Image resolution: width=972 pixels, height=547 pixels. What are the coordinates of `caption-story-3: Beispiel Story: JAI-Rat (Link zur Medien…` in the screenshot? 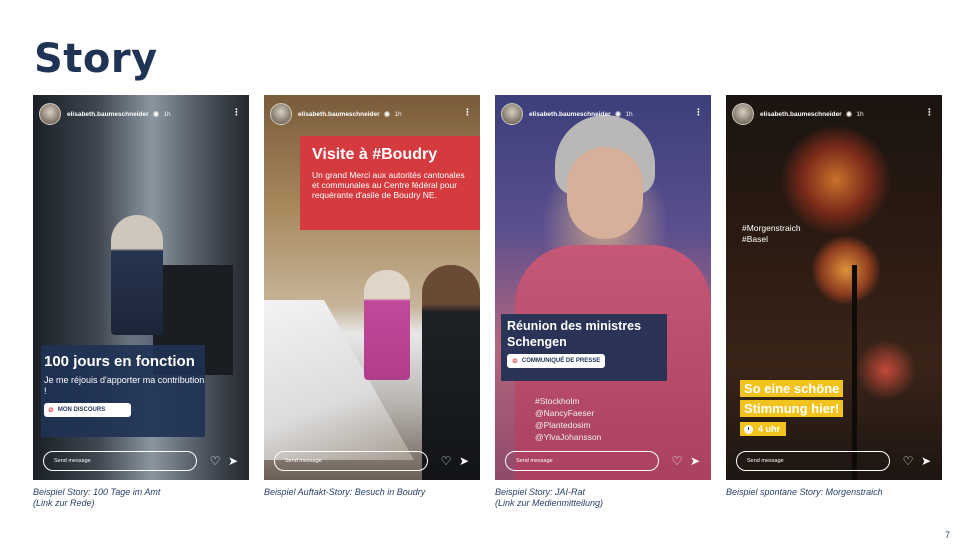 It's located at (549, 497).